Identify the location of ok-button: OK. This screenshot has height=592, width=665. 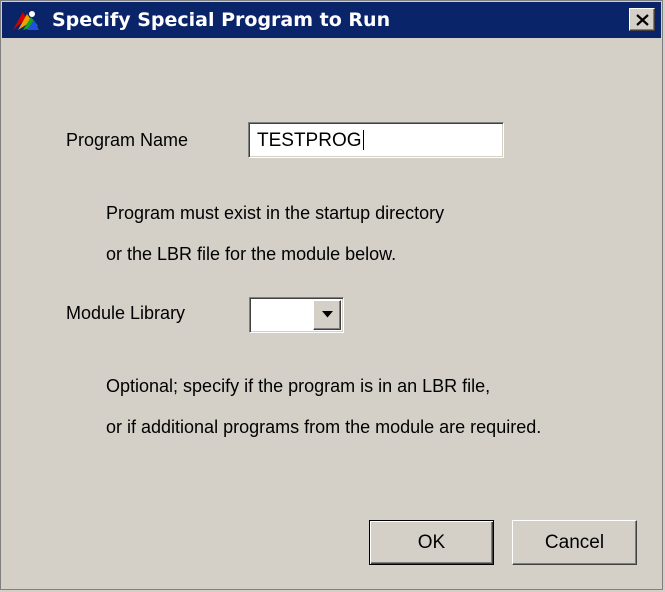
(431, 542).